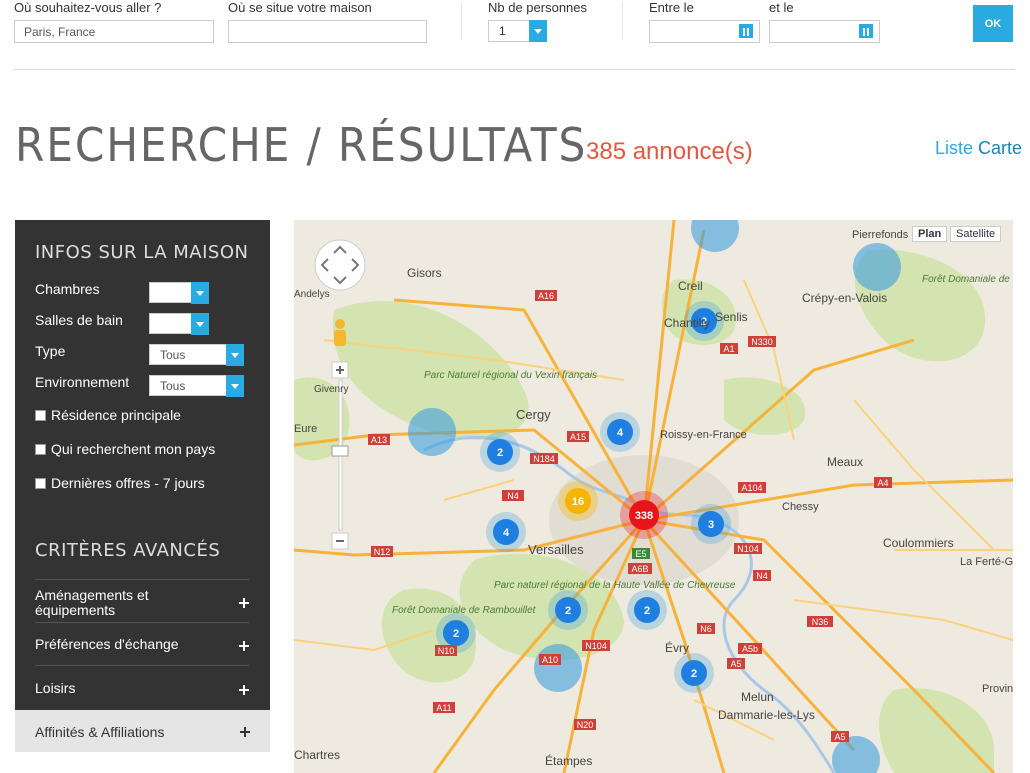 The image size is (1030, 773). I want to click on ok-button: OK, so click(993, 23).